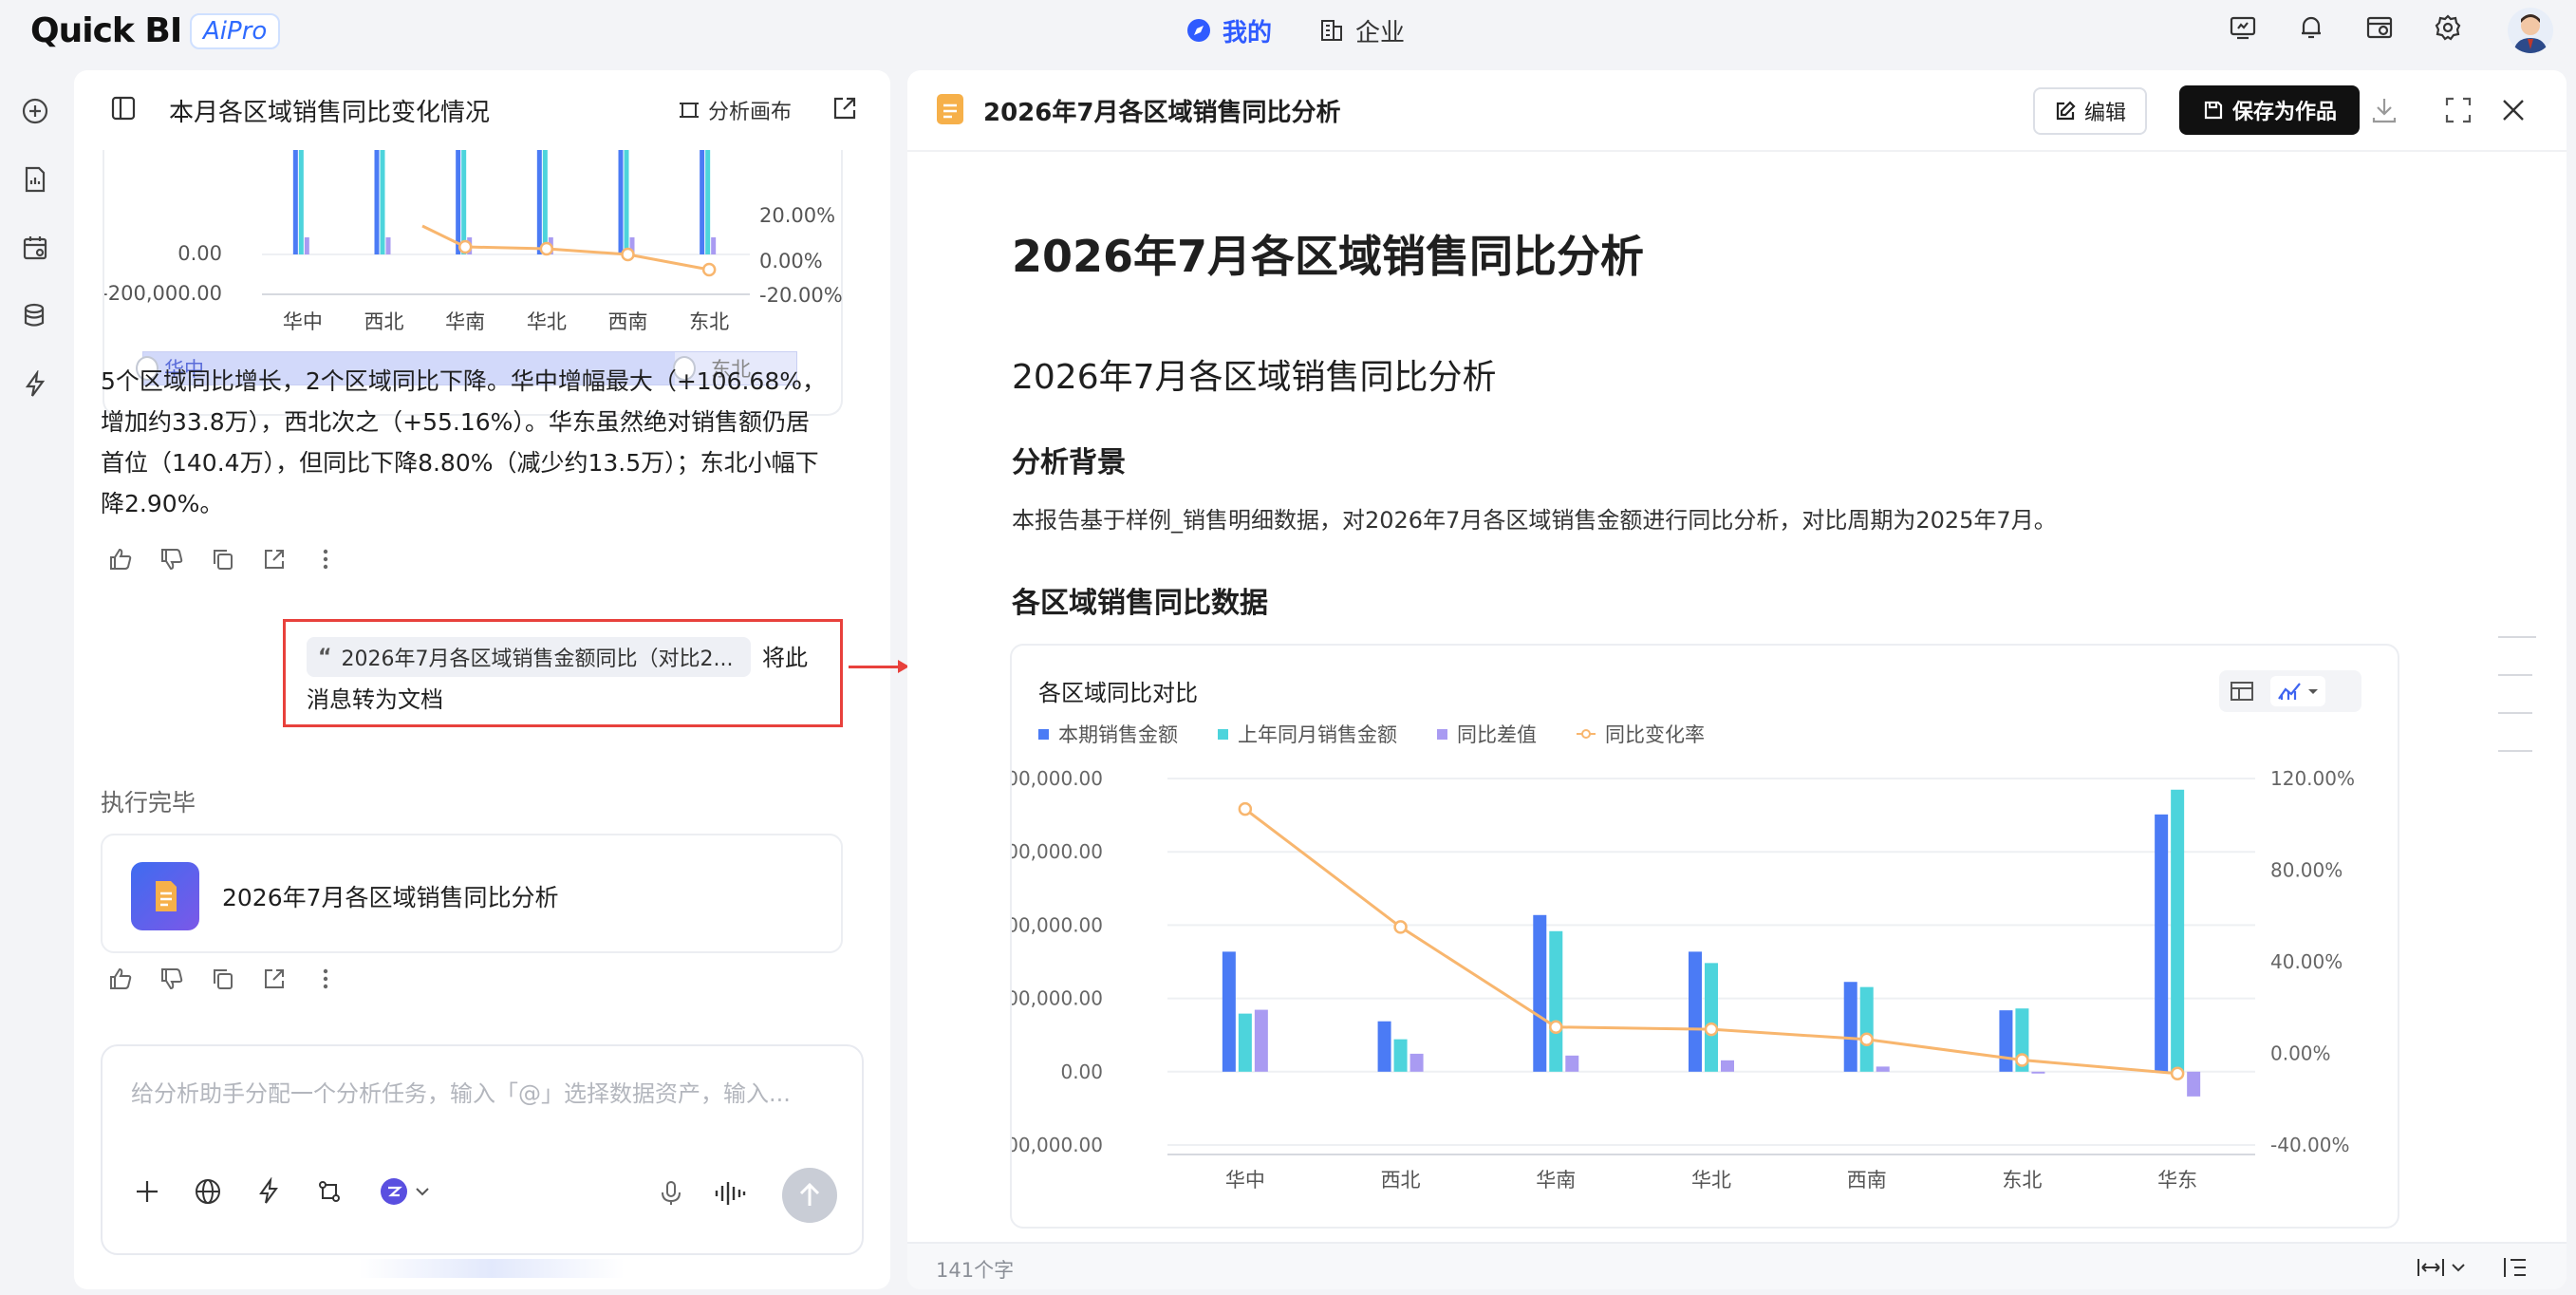  What do you see at coordinates (2285, 112) in the screenshot?
I see `save-as-work-label: 保存为作品` at bounding box center [2285, 112].